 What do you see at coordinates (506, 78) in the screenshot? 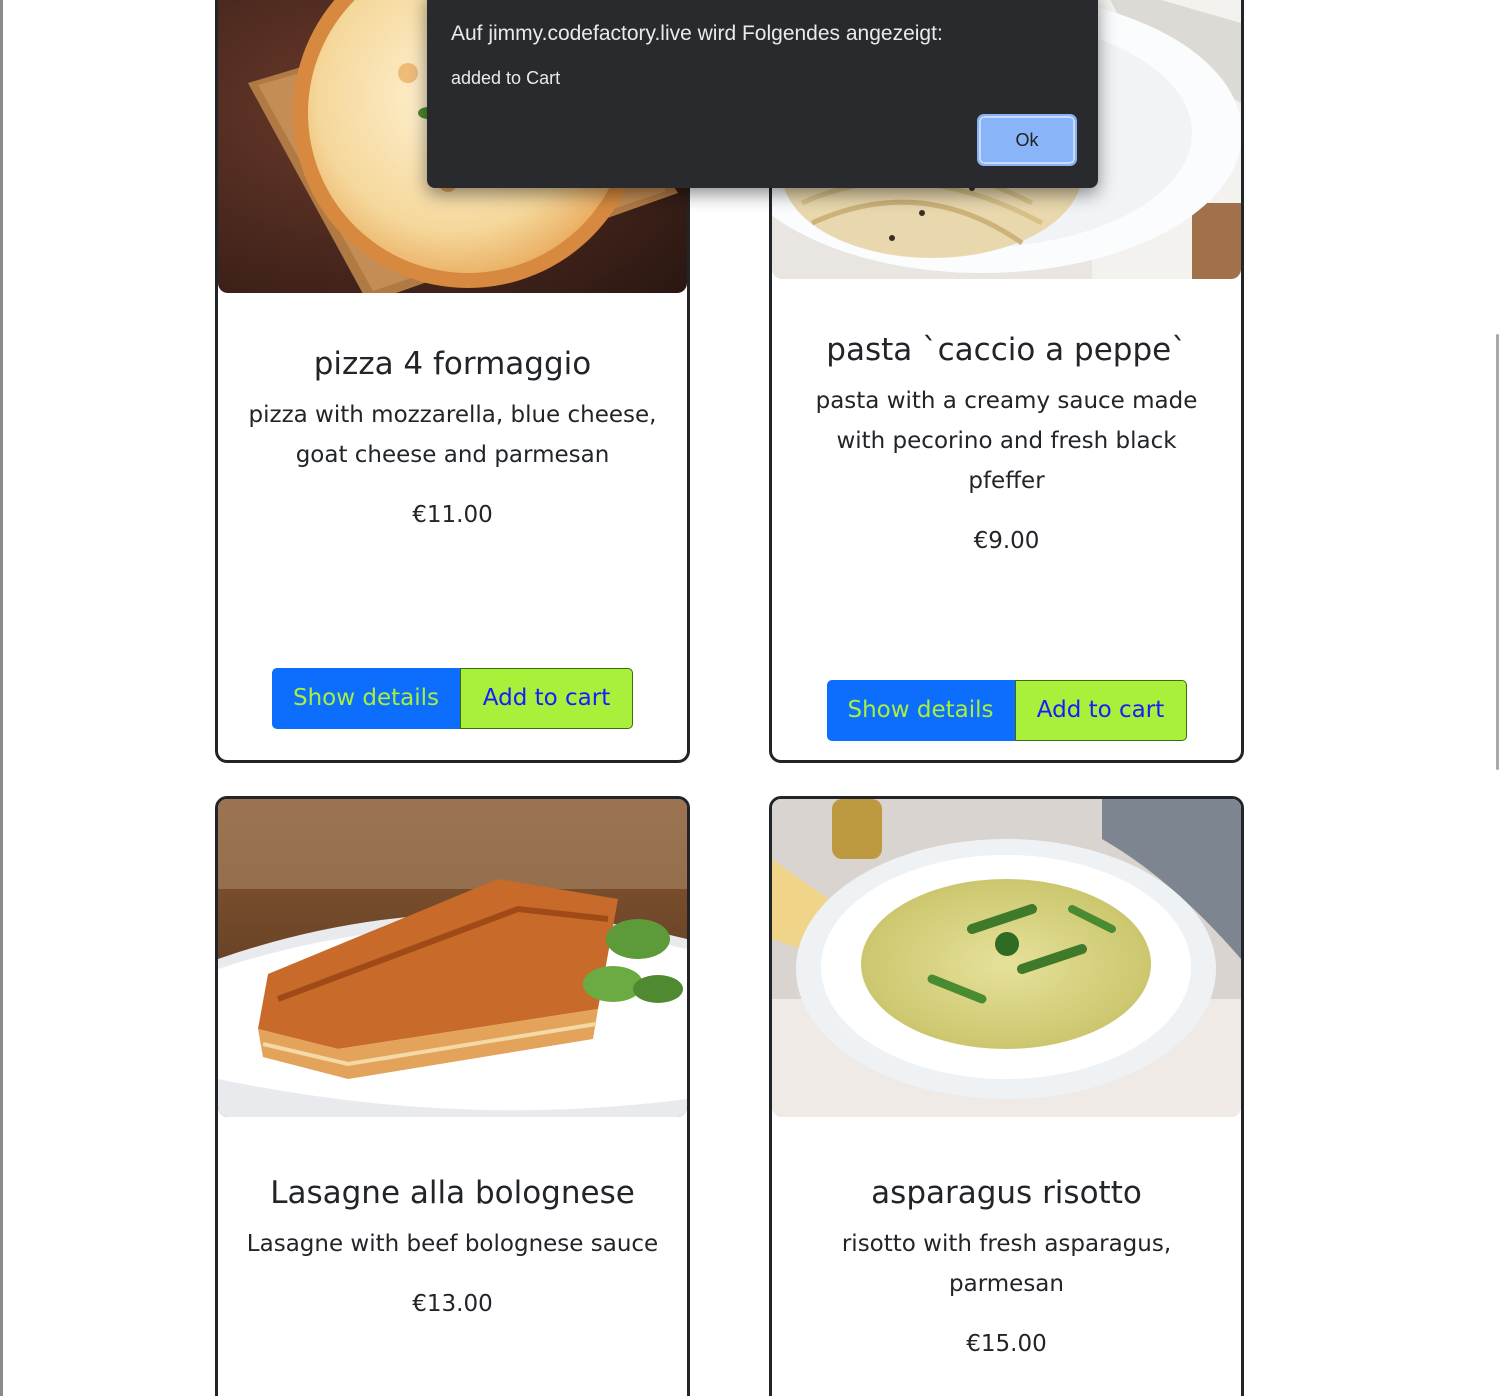
I see `dialog-message: added to Cart` at bounding box center [506, 78].